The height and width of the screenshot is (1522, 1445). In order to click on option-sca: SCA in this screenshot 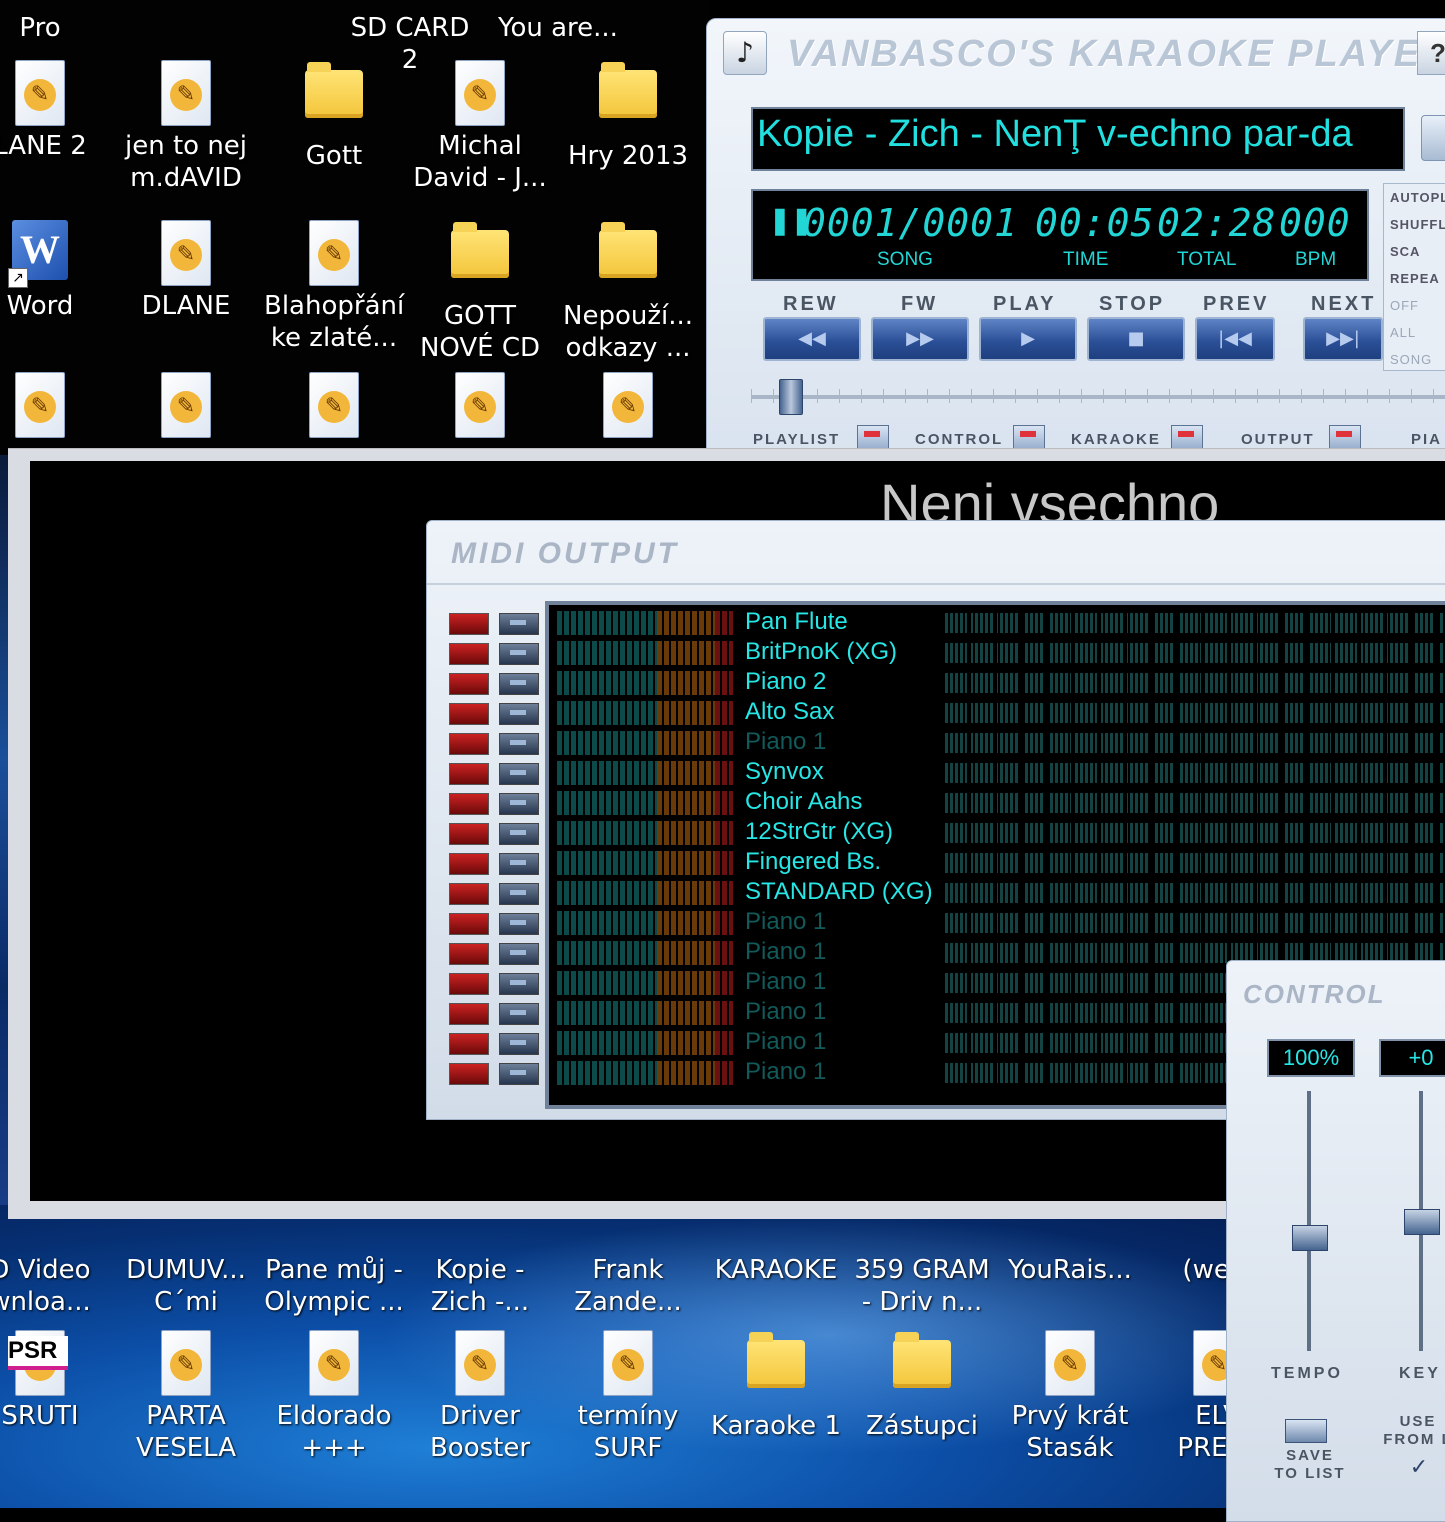, I will do `click(1414, 251)`.